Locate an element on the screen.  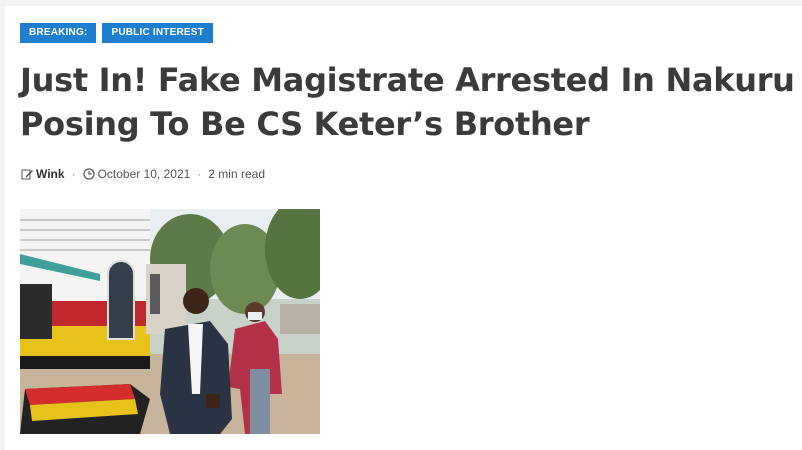
publish-date: October 10, 2021 is located at coordinates (144, 174).